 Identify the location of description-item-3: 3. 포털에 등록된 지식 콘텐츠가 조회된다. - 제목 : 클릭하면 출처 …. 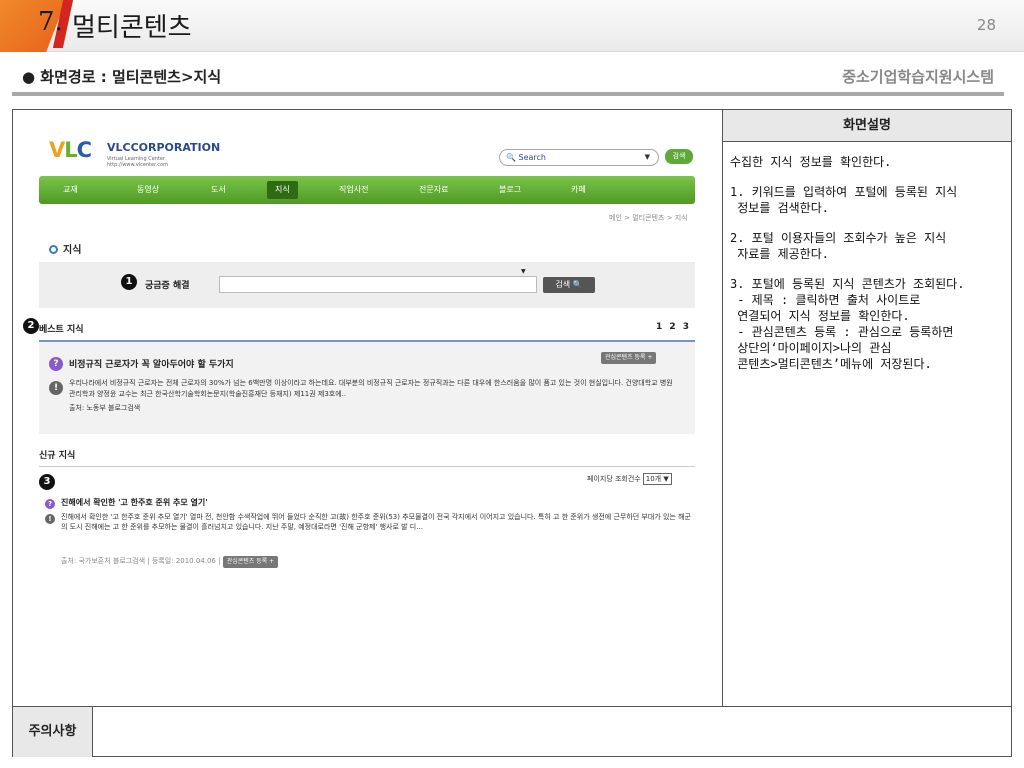
(847, 324).